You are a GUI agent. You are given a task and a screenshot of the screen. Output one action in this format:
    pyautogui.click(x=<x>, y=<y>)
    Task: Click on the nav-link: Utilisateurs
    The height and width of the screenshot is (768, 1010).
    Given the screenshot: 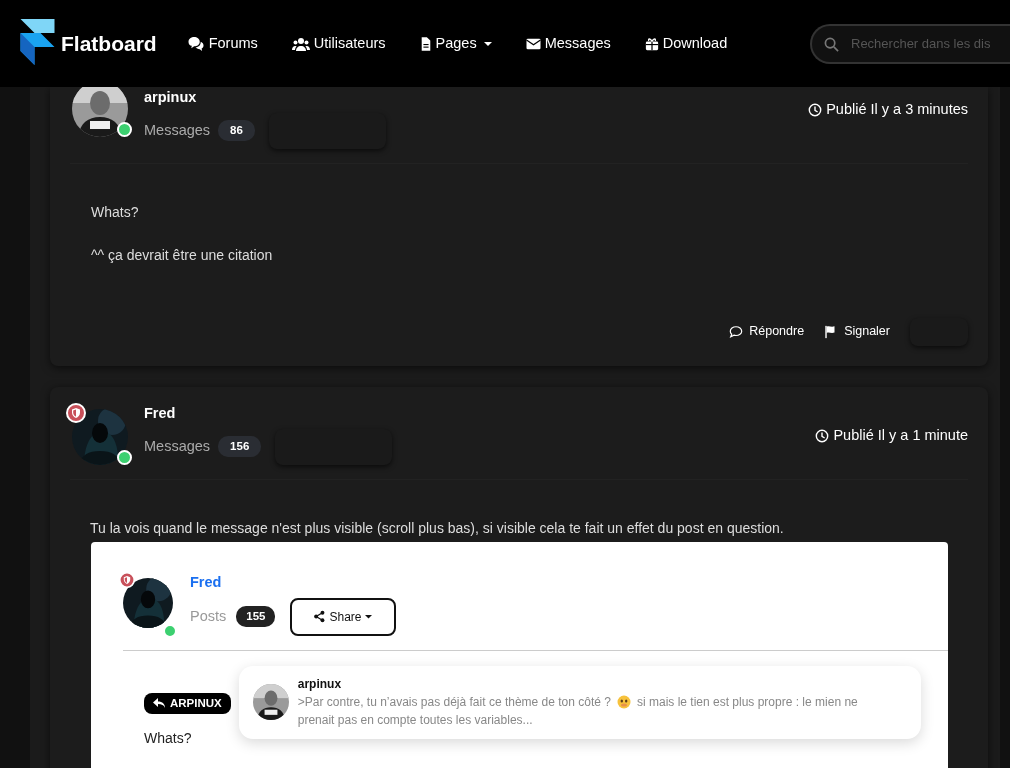 What is the action you would take?
    pyautogui.click(x=338, y=43)
    